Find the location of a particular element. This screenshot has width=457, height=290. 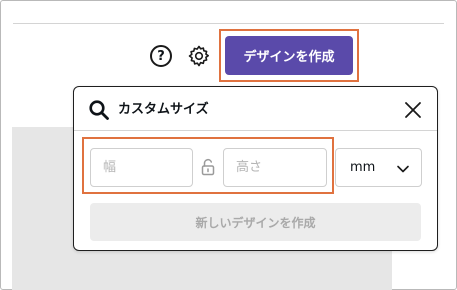

header-divider is located at coordinates (228, 23).